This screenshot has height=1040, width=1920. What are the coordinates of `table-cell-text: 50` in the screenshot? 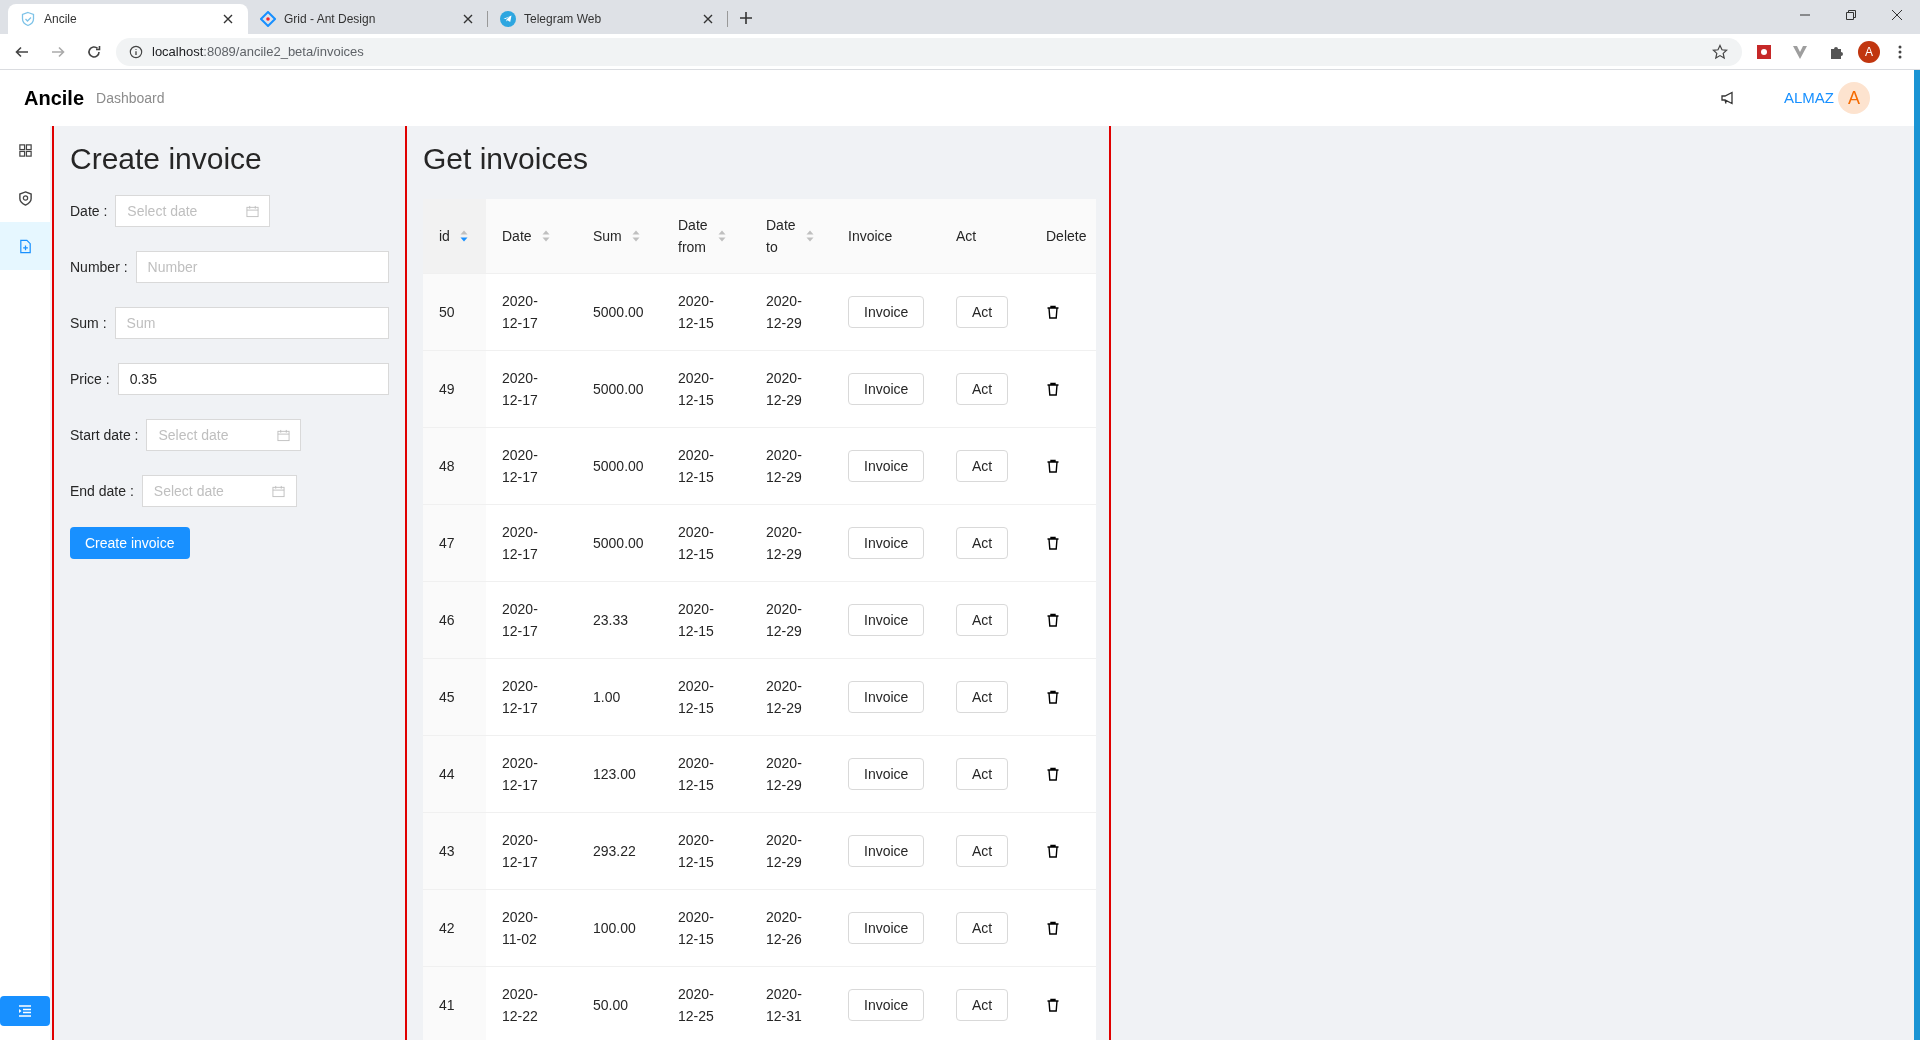 It's located at (447, 312).